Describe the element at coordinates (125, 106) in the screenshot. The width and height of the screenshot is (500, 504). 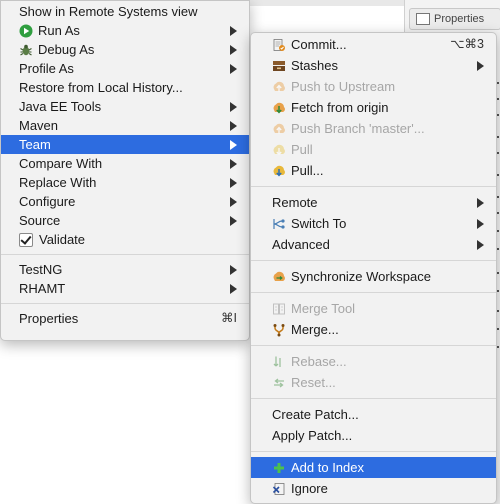
I see `menu-item-java-ee-tools: Java EE Tools` at that location.